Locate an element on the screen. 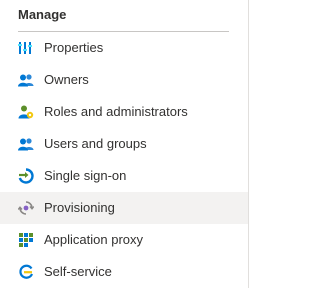 The width and height of the screenshot is (320, 288). users-groups-icon is located at coordinates (26, 144).